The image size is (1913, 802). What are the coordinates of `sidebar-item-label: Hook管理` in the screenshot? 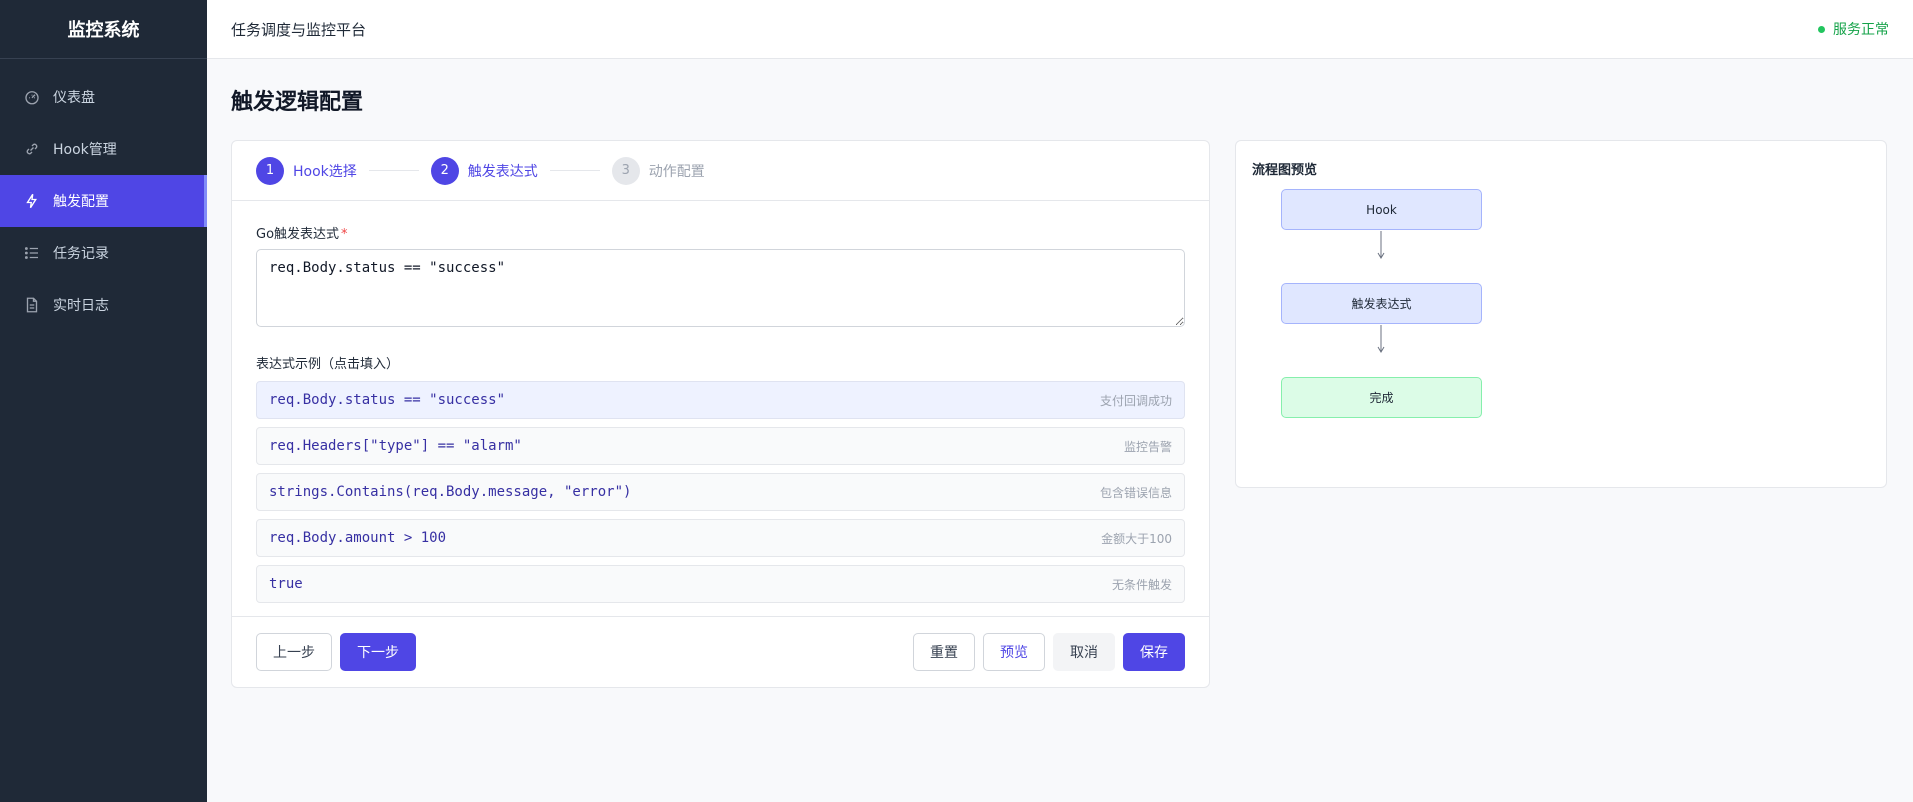 It's located at (85, 150).